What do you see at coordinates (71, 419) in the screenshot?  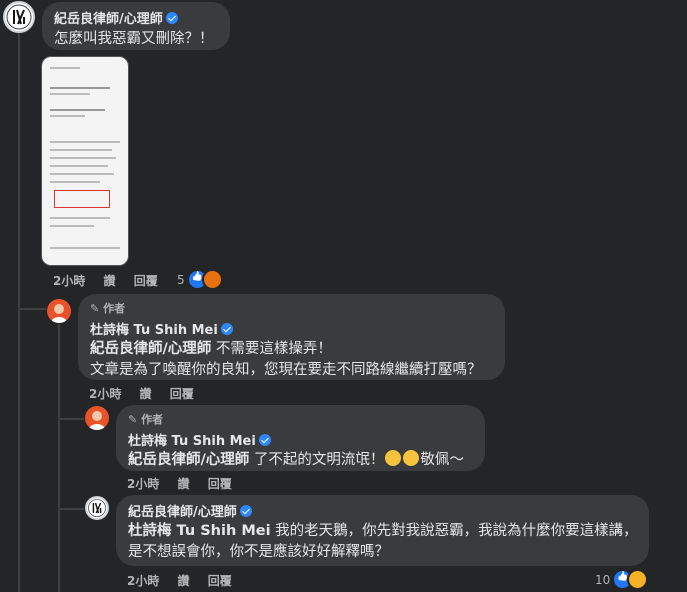 I see `thread-connector-reply2` at bounding box center [71, 419].